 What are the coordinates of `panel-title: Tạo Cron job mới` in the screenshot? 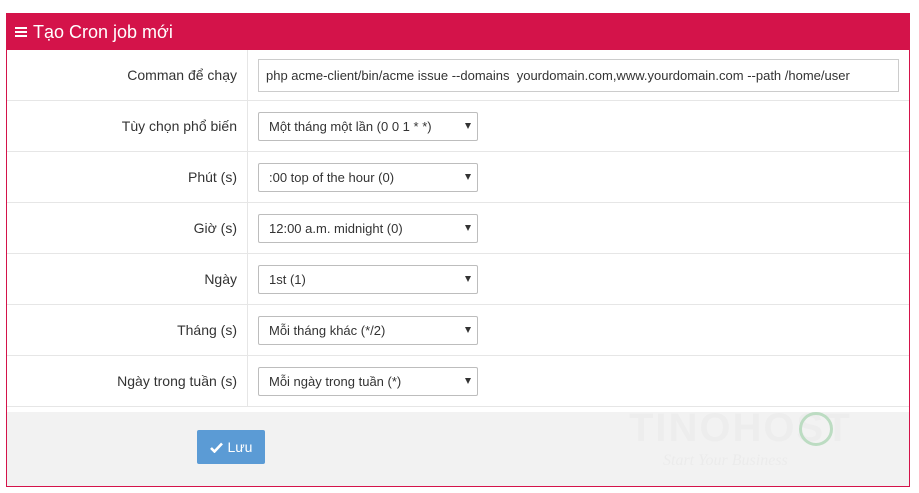 It's located at (103, 31).